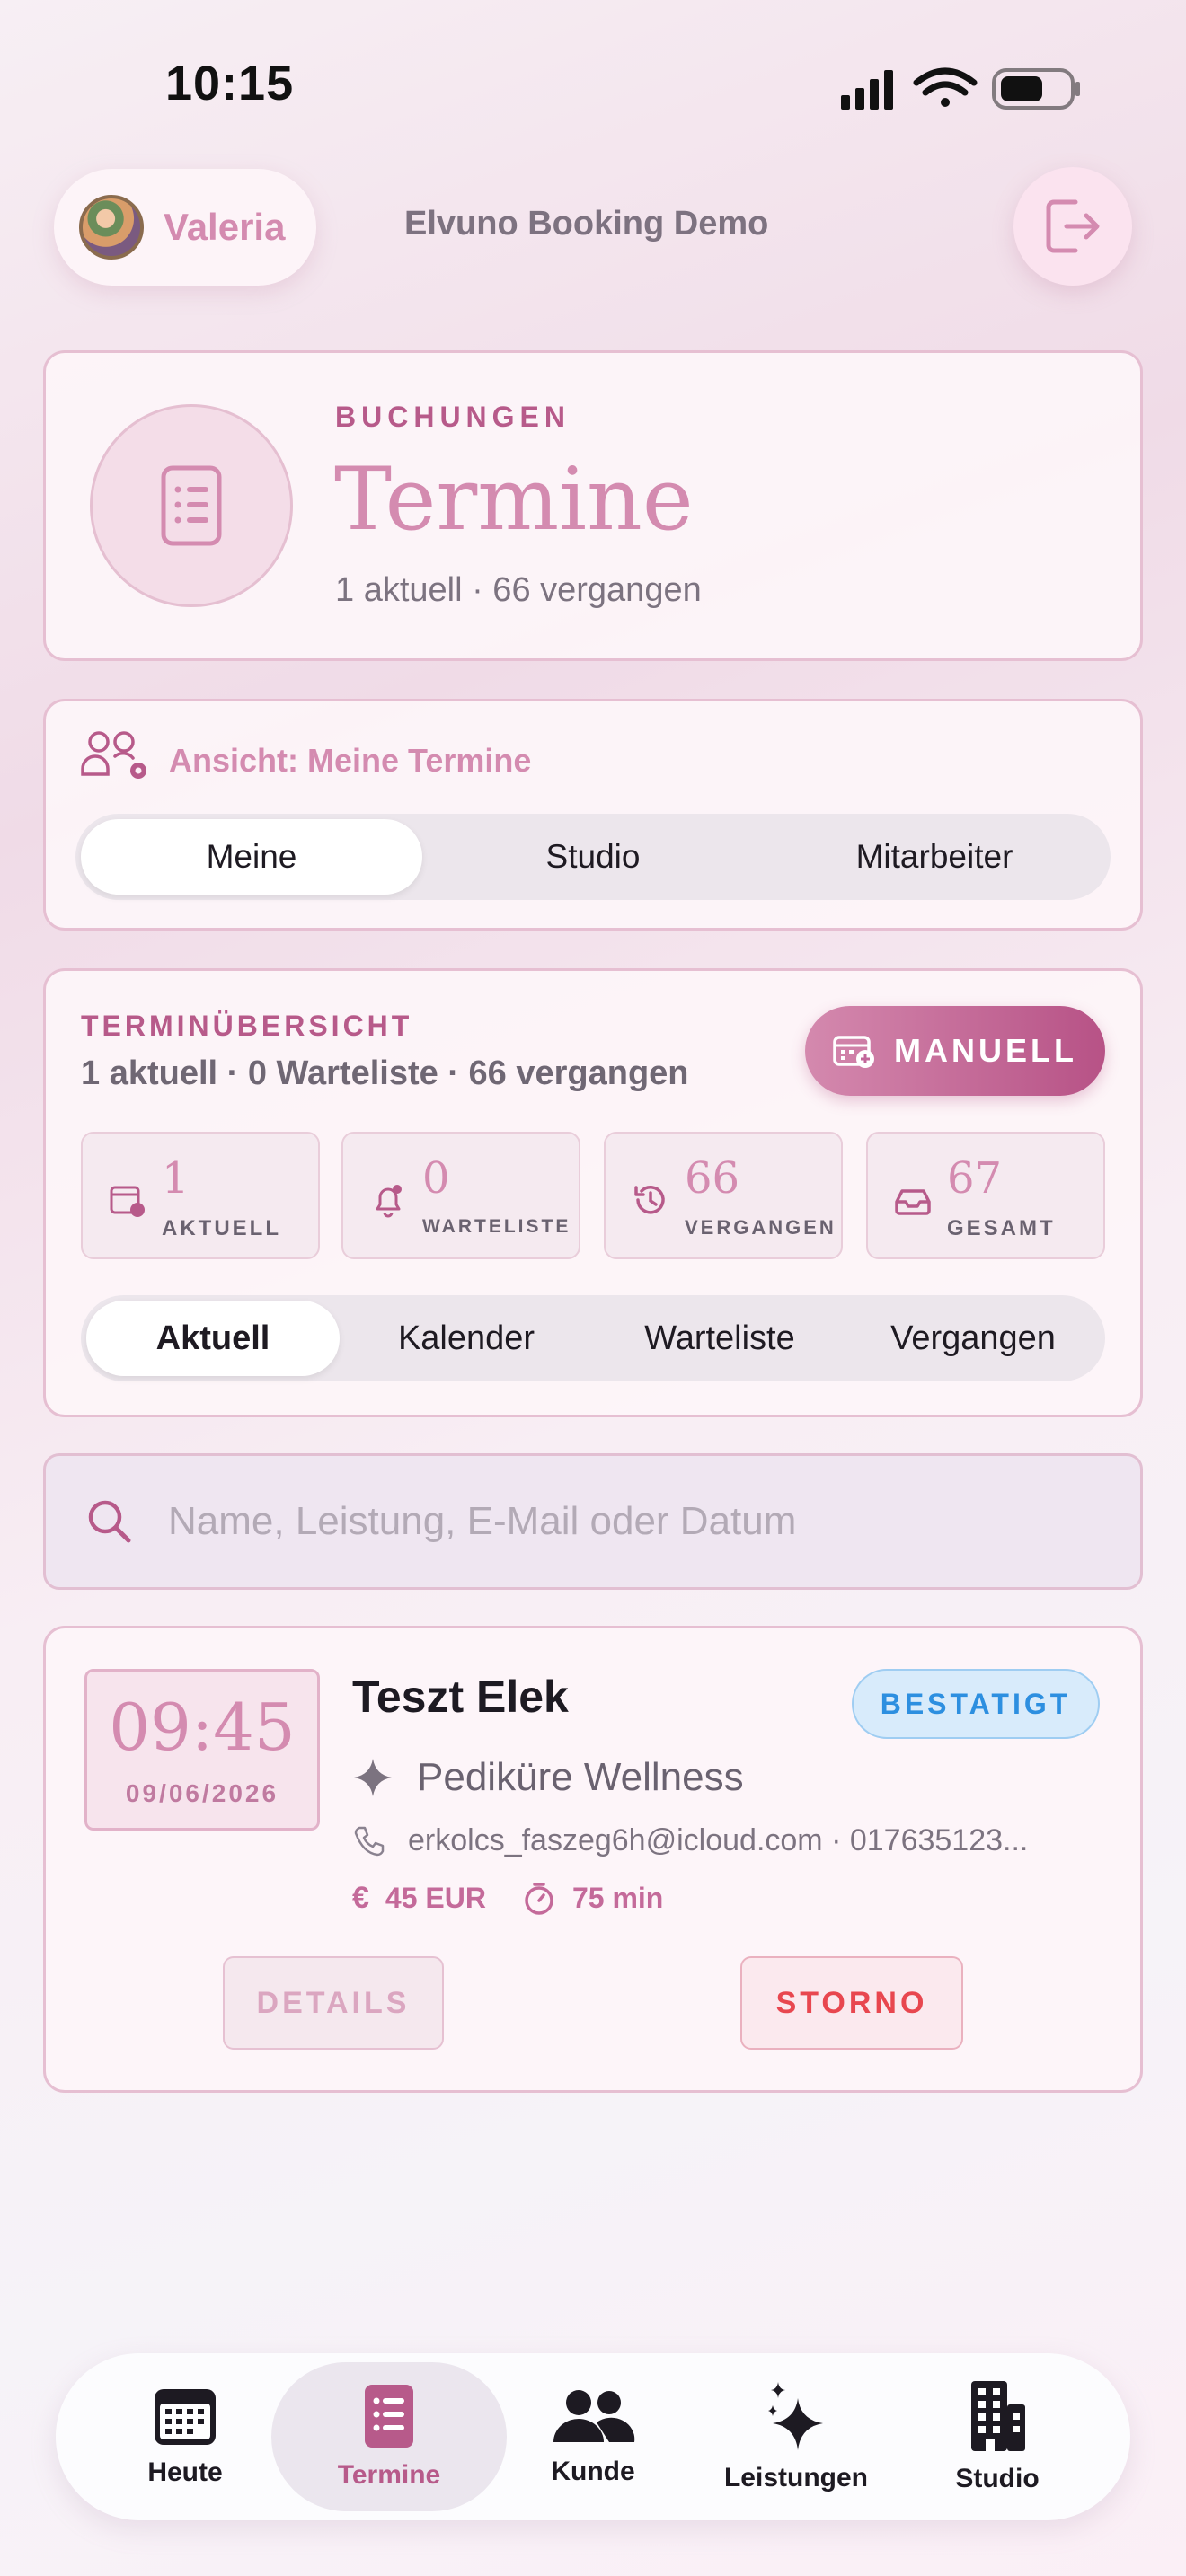  I want to click on status-time: 10:15, so click(230, 83).